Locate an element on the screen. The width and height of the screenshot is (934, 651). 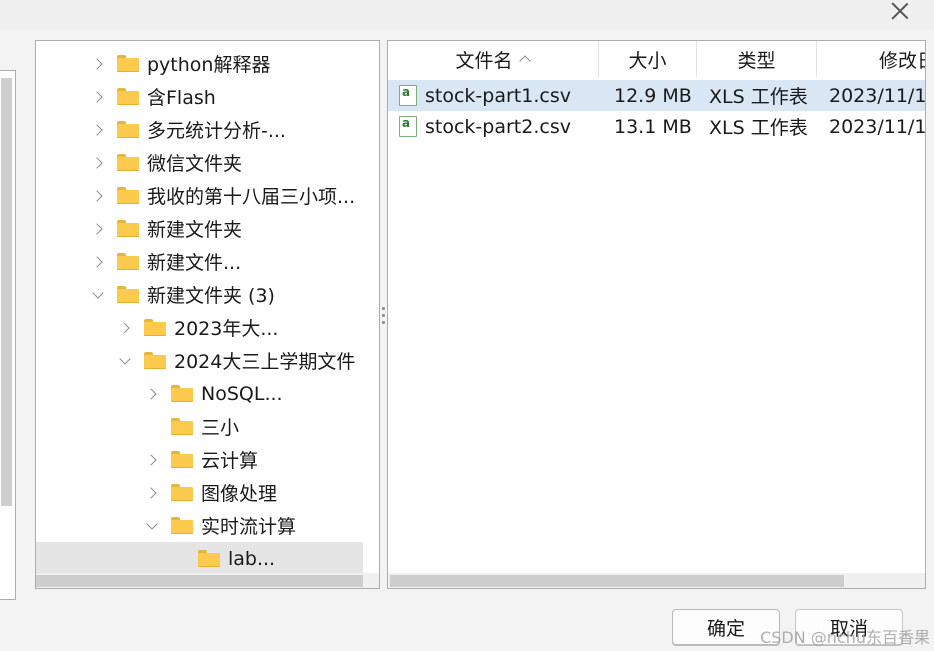
tree-item: python解释器 is located at coordinates (199, 63).